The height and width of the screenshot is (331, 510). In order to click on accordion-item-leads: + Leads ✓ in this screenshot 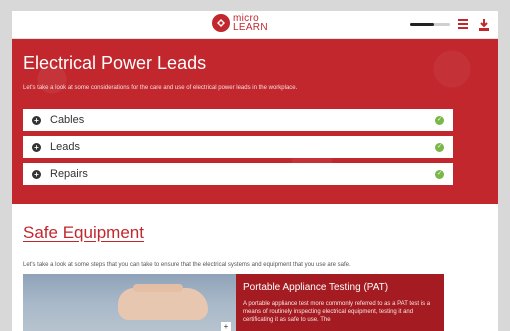, I will do `click(238, 147)`.